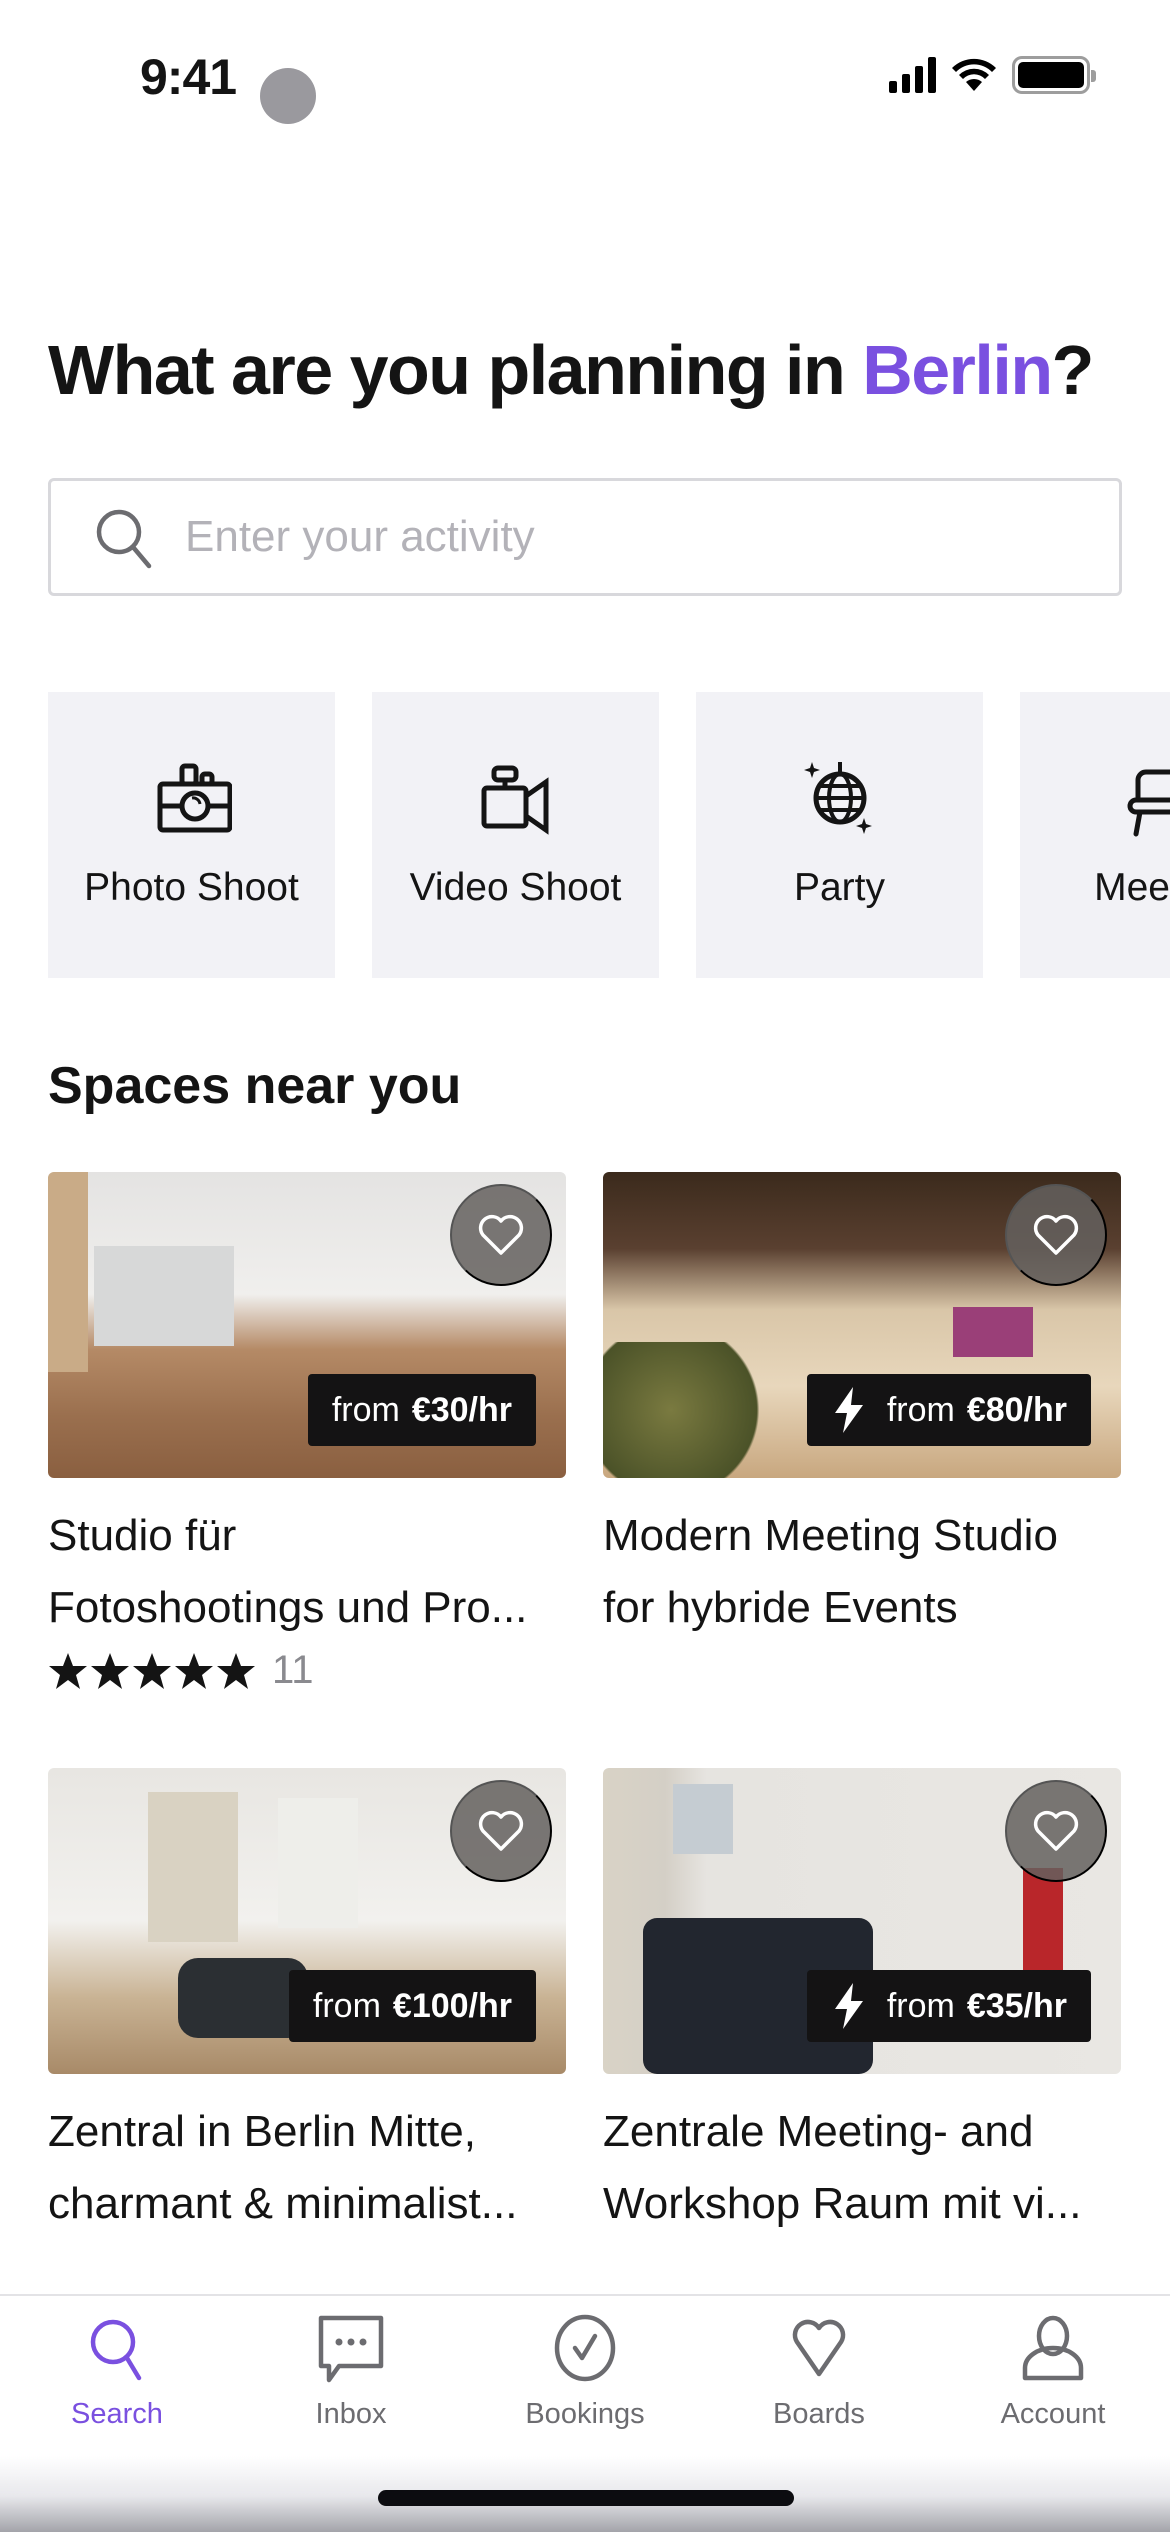 This screenshot has height=2532, width=1170. Describe the element at coordinates (514, 800) in the screenshot. I see `video-camera-icon` at that location.